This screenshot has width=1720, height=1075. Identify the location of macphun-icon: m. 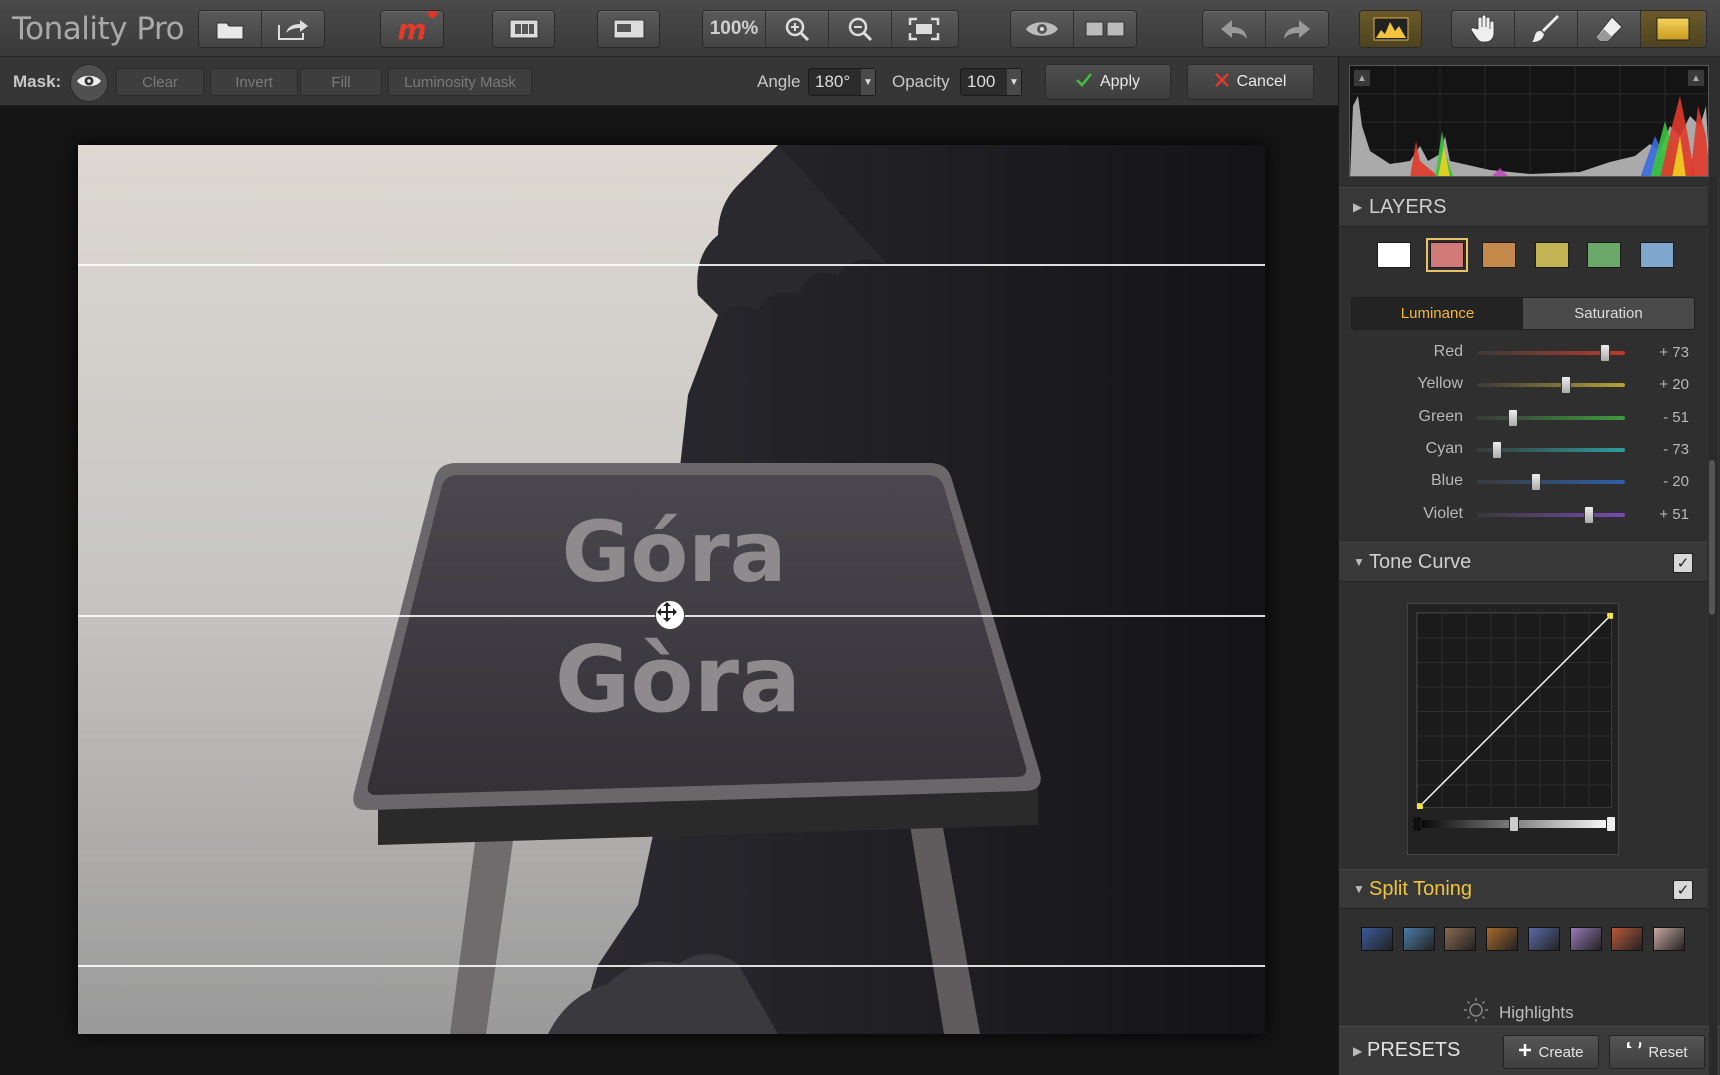
(412, 29).